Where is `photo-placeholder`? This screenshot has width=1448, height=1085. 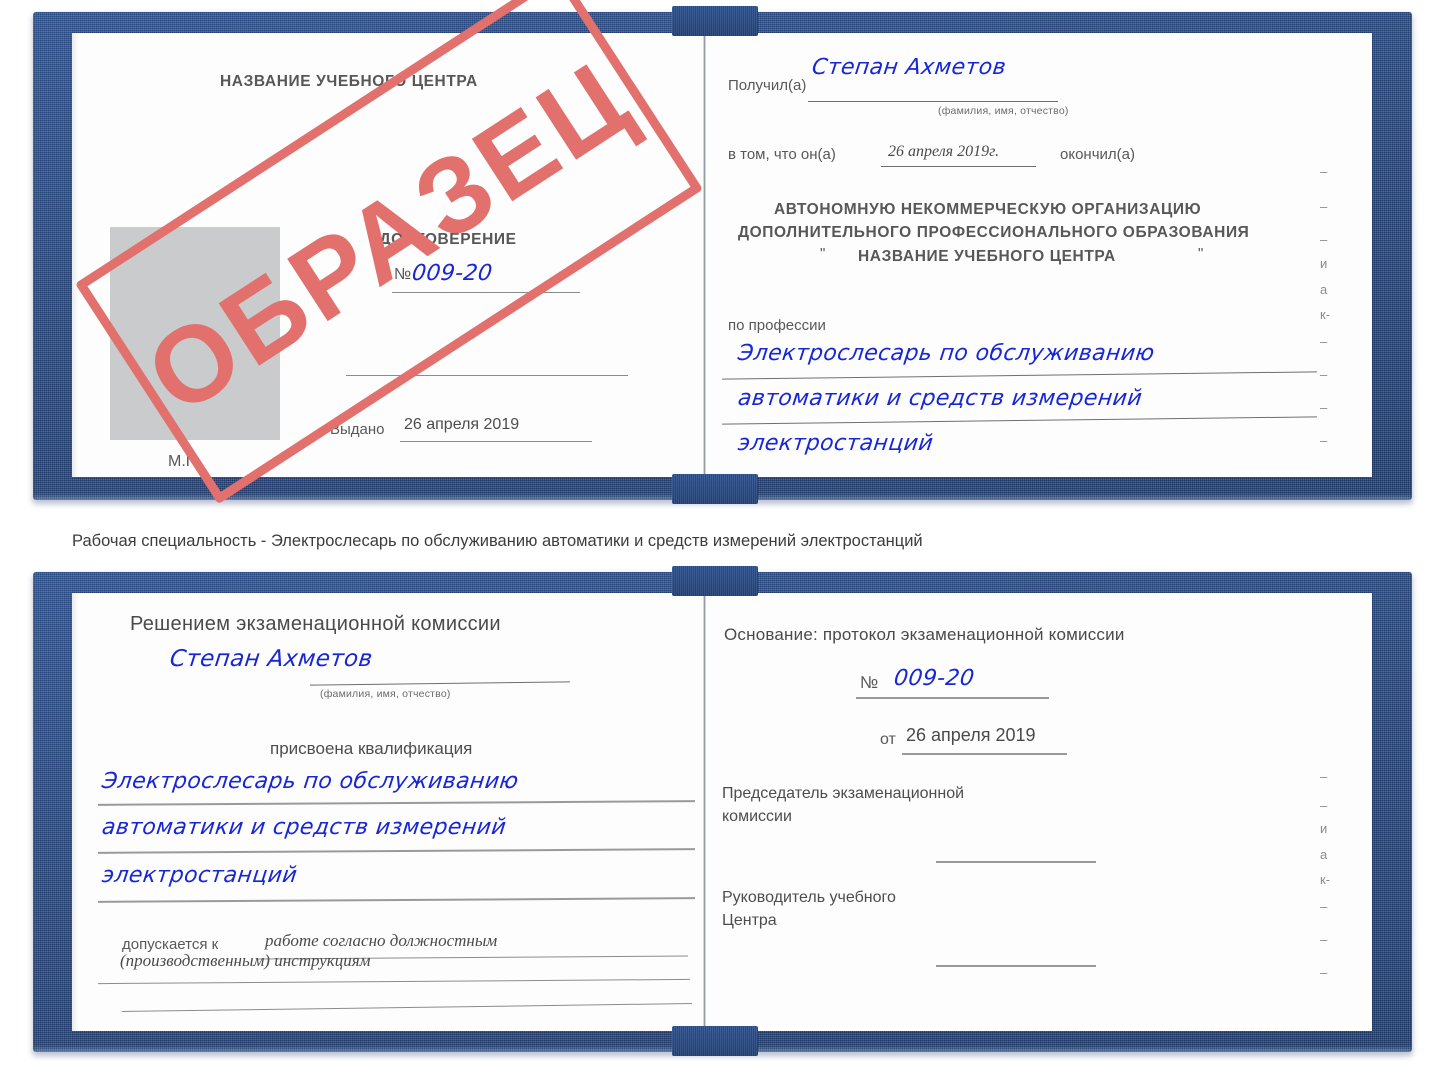
photo-placeholder is located at coordinates (195, 333).